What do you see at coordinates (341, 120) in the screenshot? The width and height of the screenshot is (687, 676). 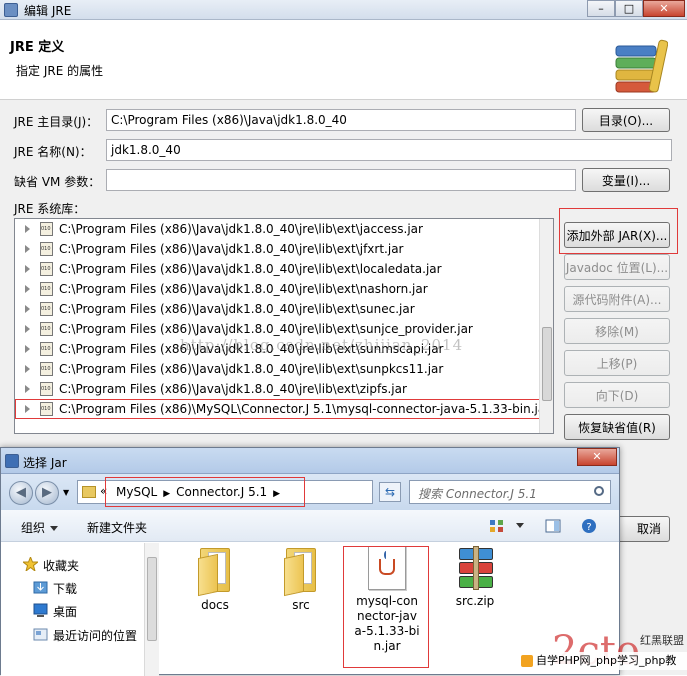 I see `jre-home-input: C:\Program Files (x86)\Java\jdk1.8.0_40` at bounding box center [341, 120].